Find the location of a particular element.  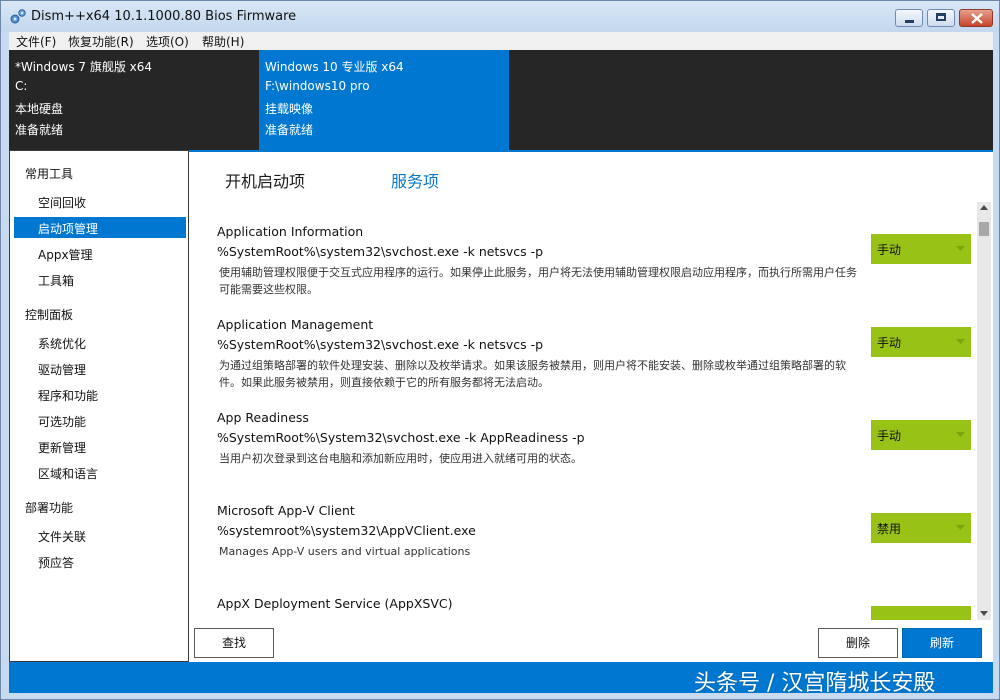

sidebar-item-space-reclaim: 空间回收 is located at coordinates (100, 201).